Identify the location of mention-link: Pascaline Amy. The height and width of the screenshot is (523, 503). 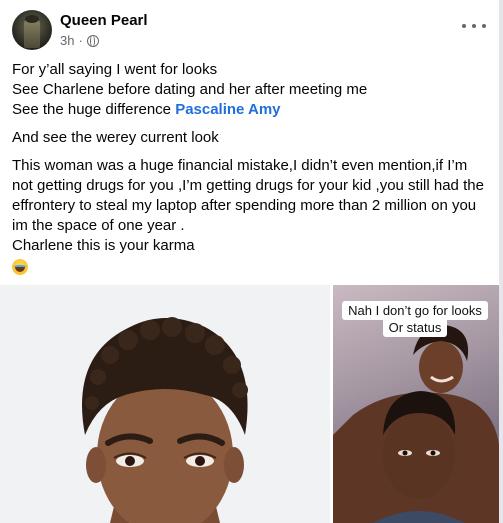
(227, 109).